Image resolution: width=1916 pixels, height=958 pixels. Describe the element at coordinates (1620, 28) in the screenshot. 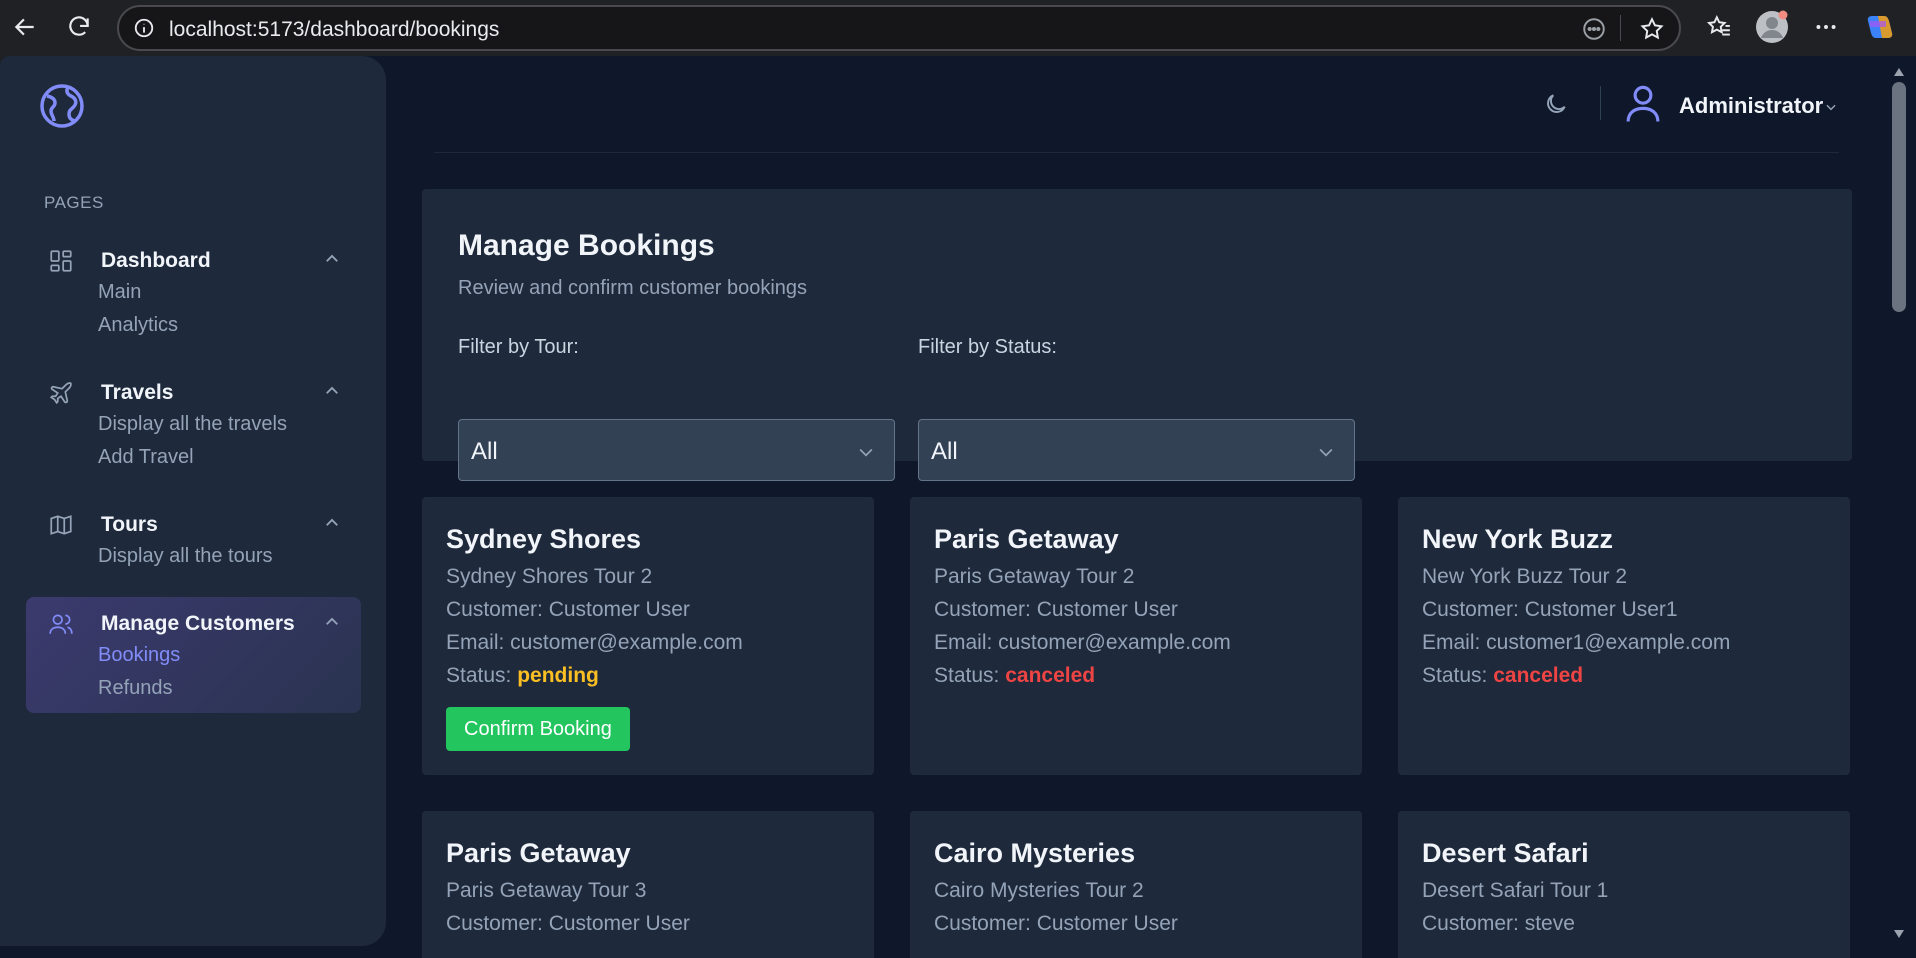

I see `address-divider` at that location.